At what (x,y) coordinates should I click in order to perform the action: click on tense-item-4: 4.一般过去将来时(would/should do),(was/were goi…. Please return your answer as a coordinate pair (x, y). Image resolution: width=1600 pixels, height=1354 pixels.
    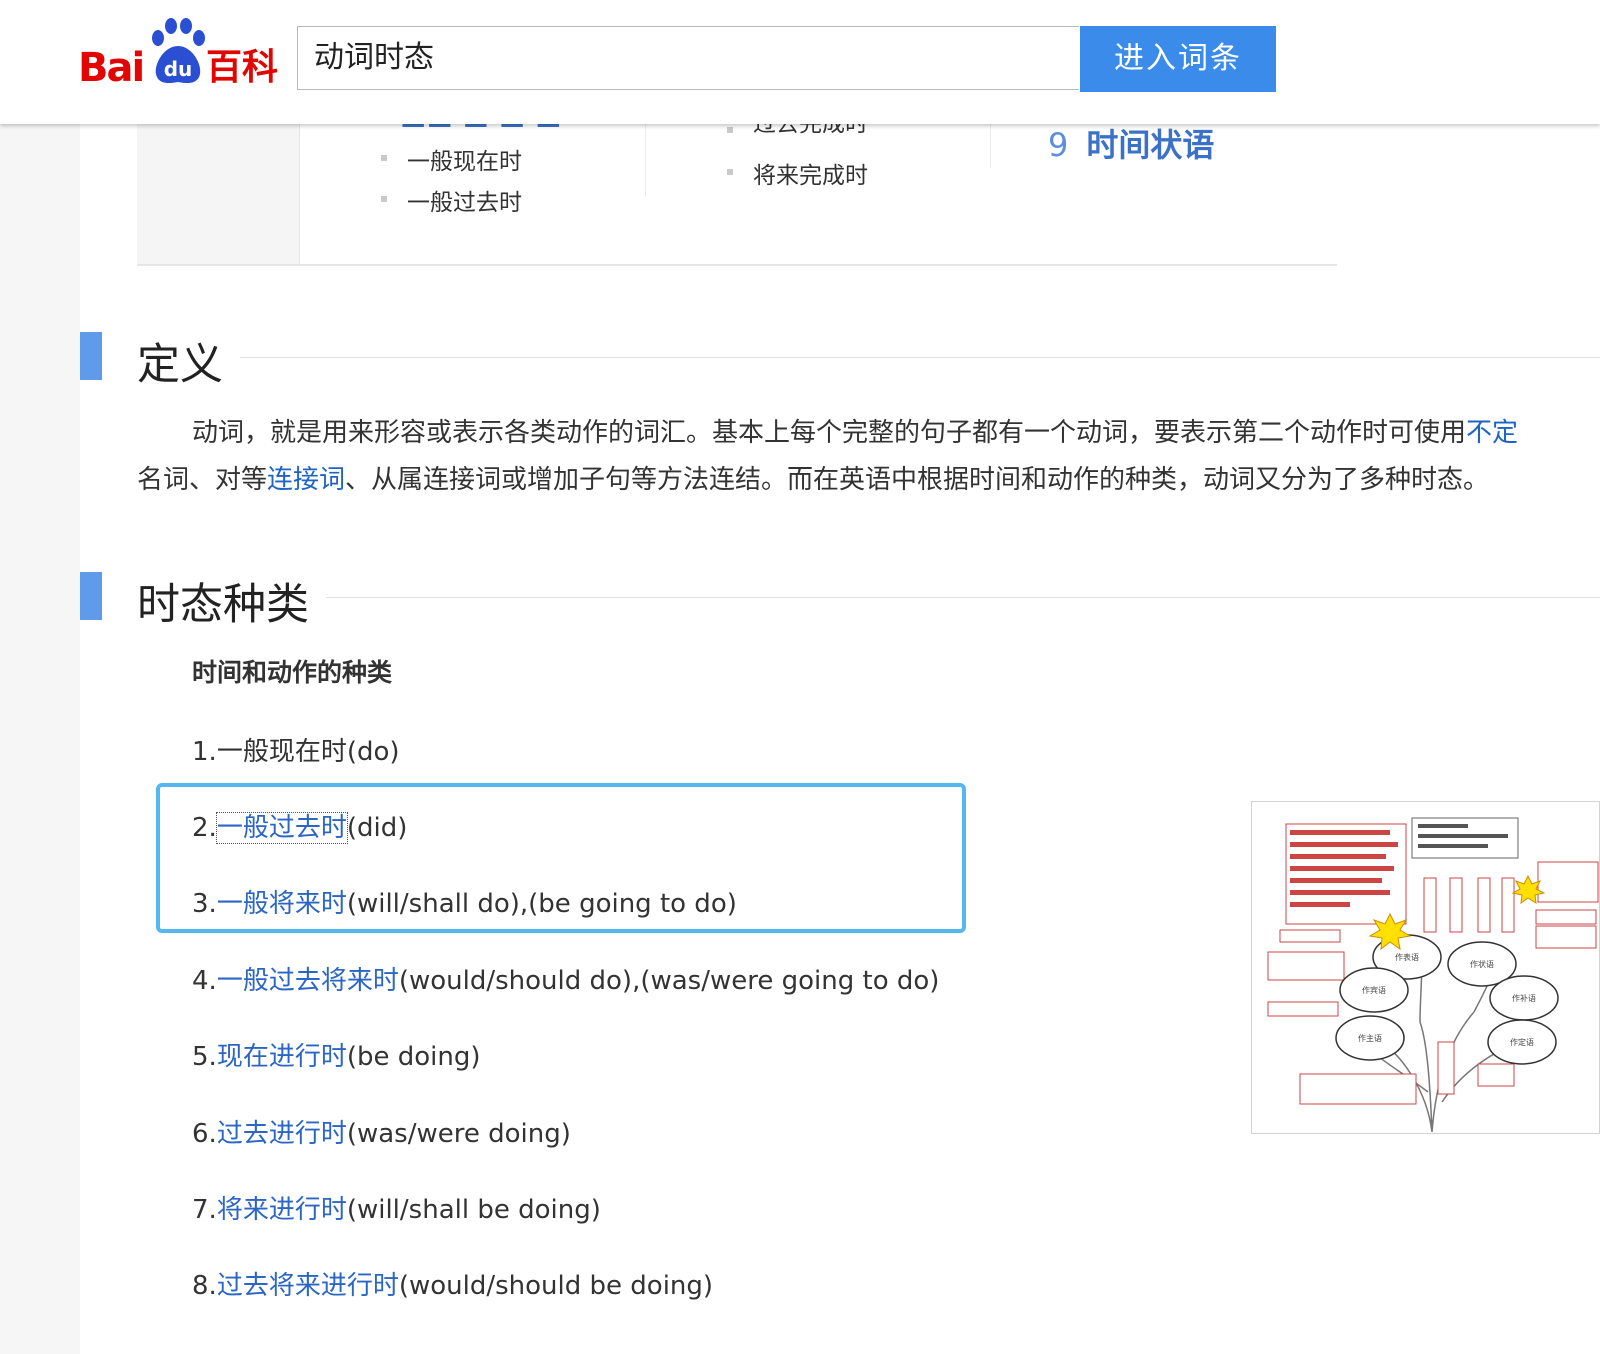
    Looking at the image, I should click on (566, 981).